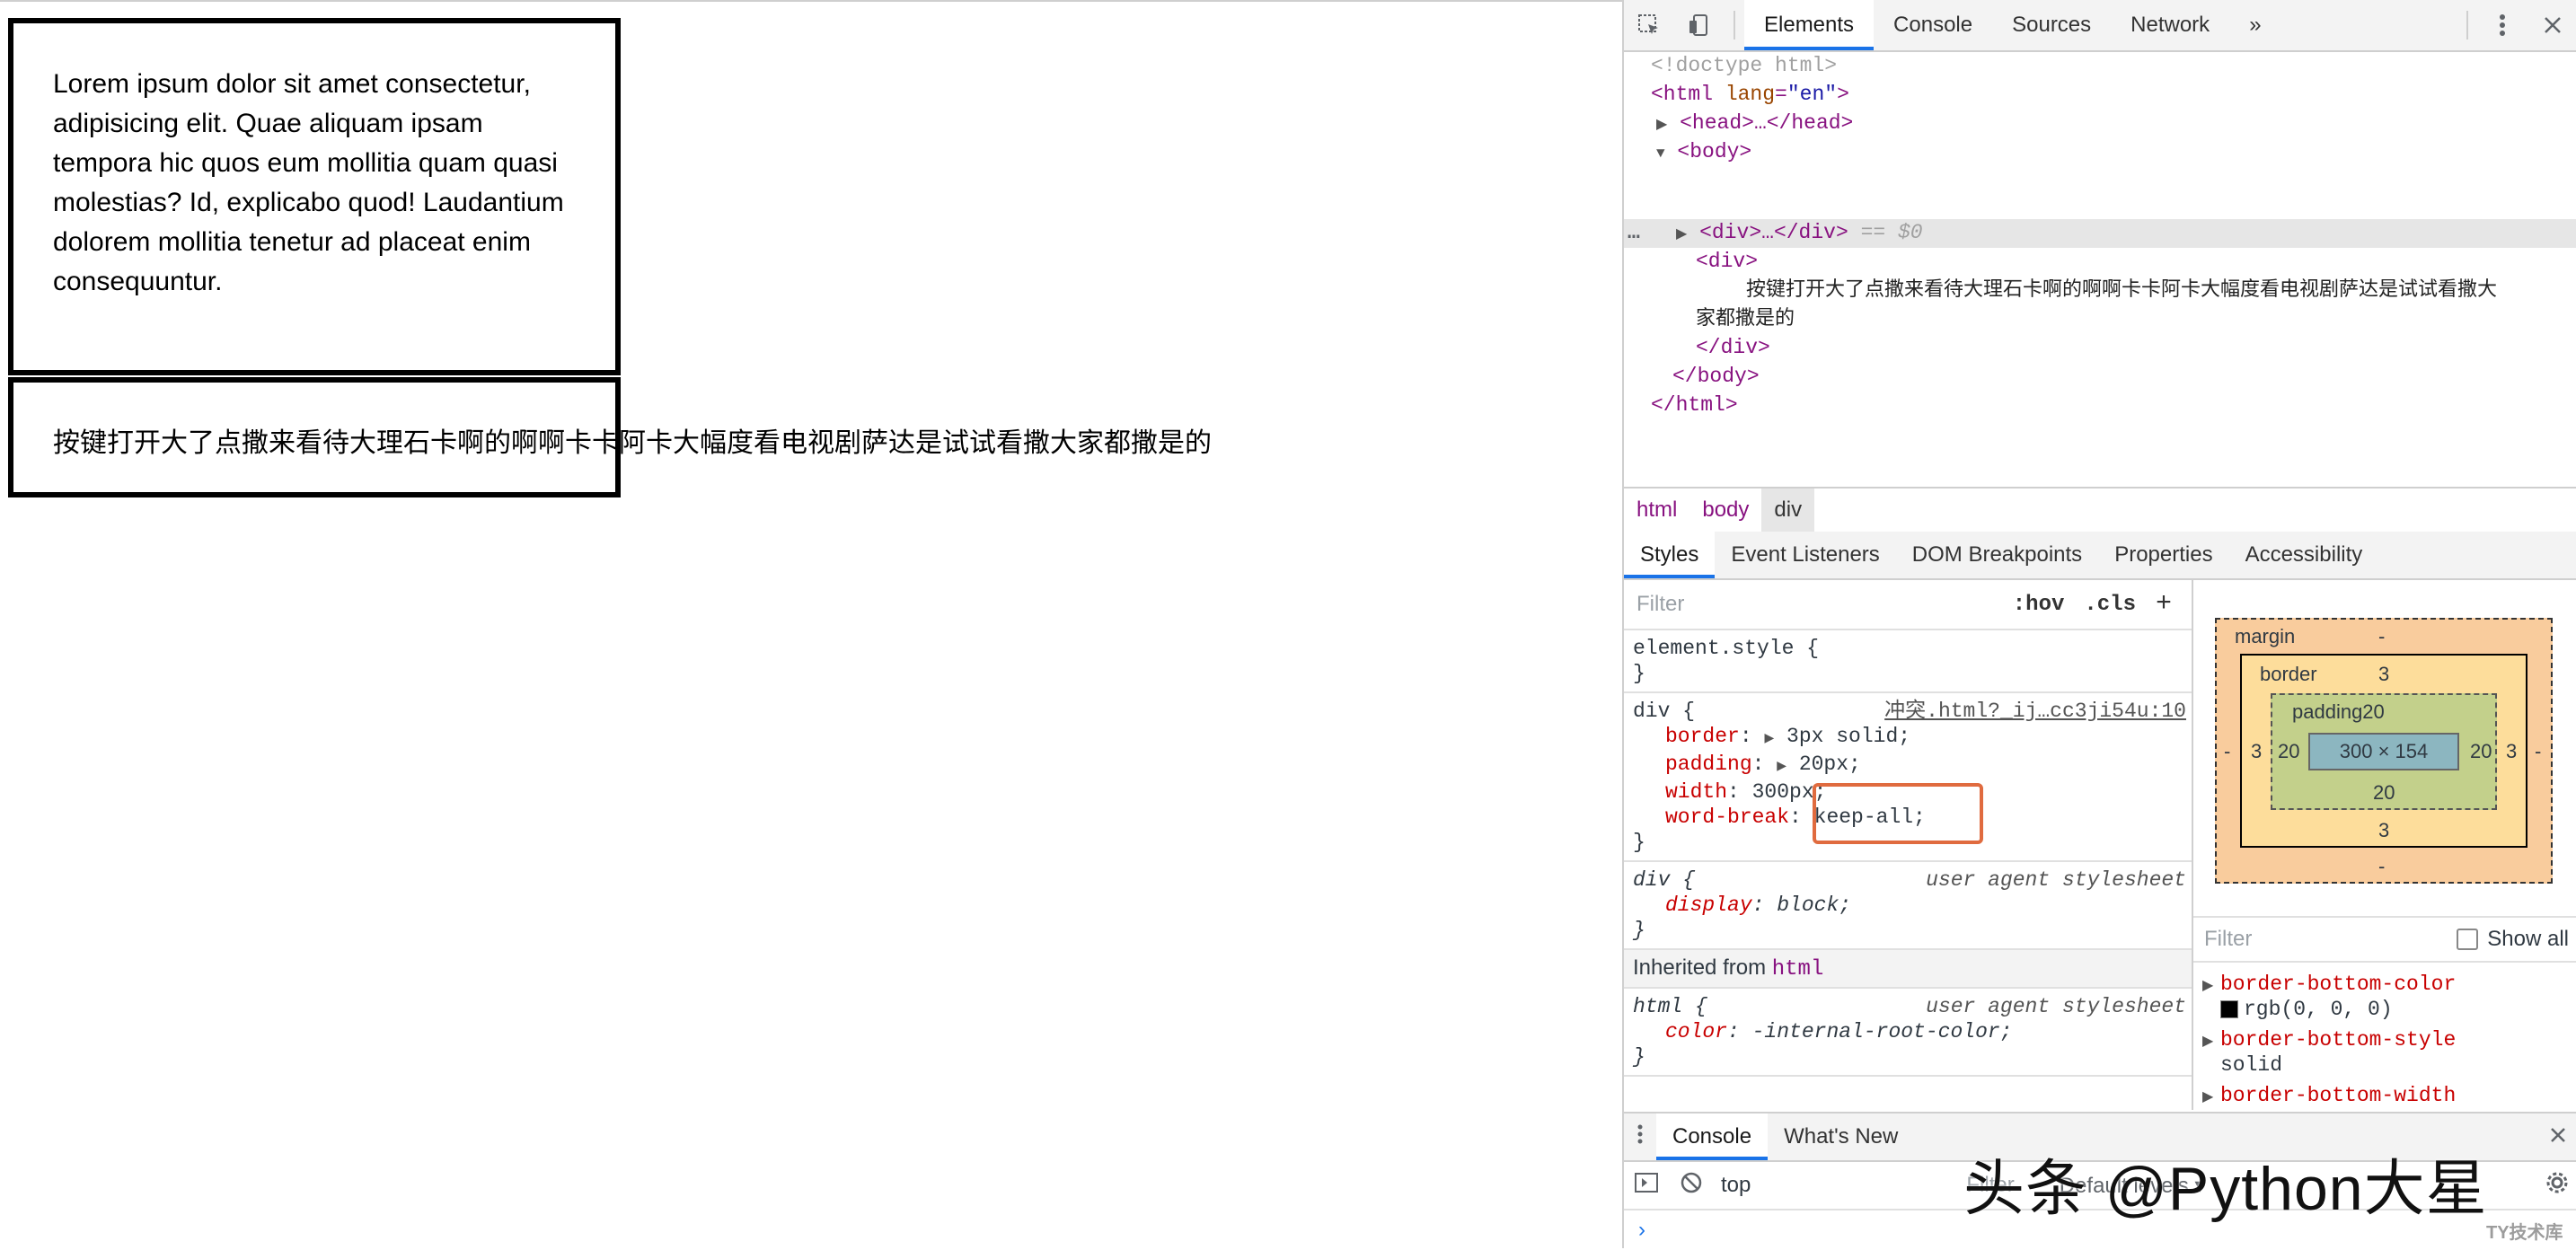  Describe the element at coordinates (1660, 153) in the screenshot. I see `collapse-arrow-icon: ▼` at that location.